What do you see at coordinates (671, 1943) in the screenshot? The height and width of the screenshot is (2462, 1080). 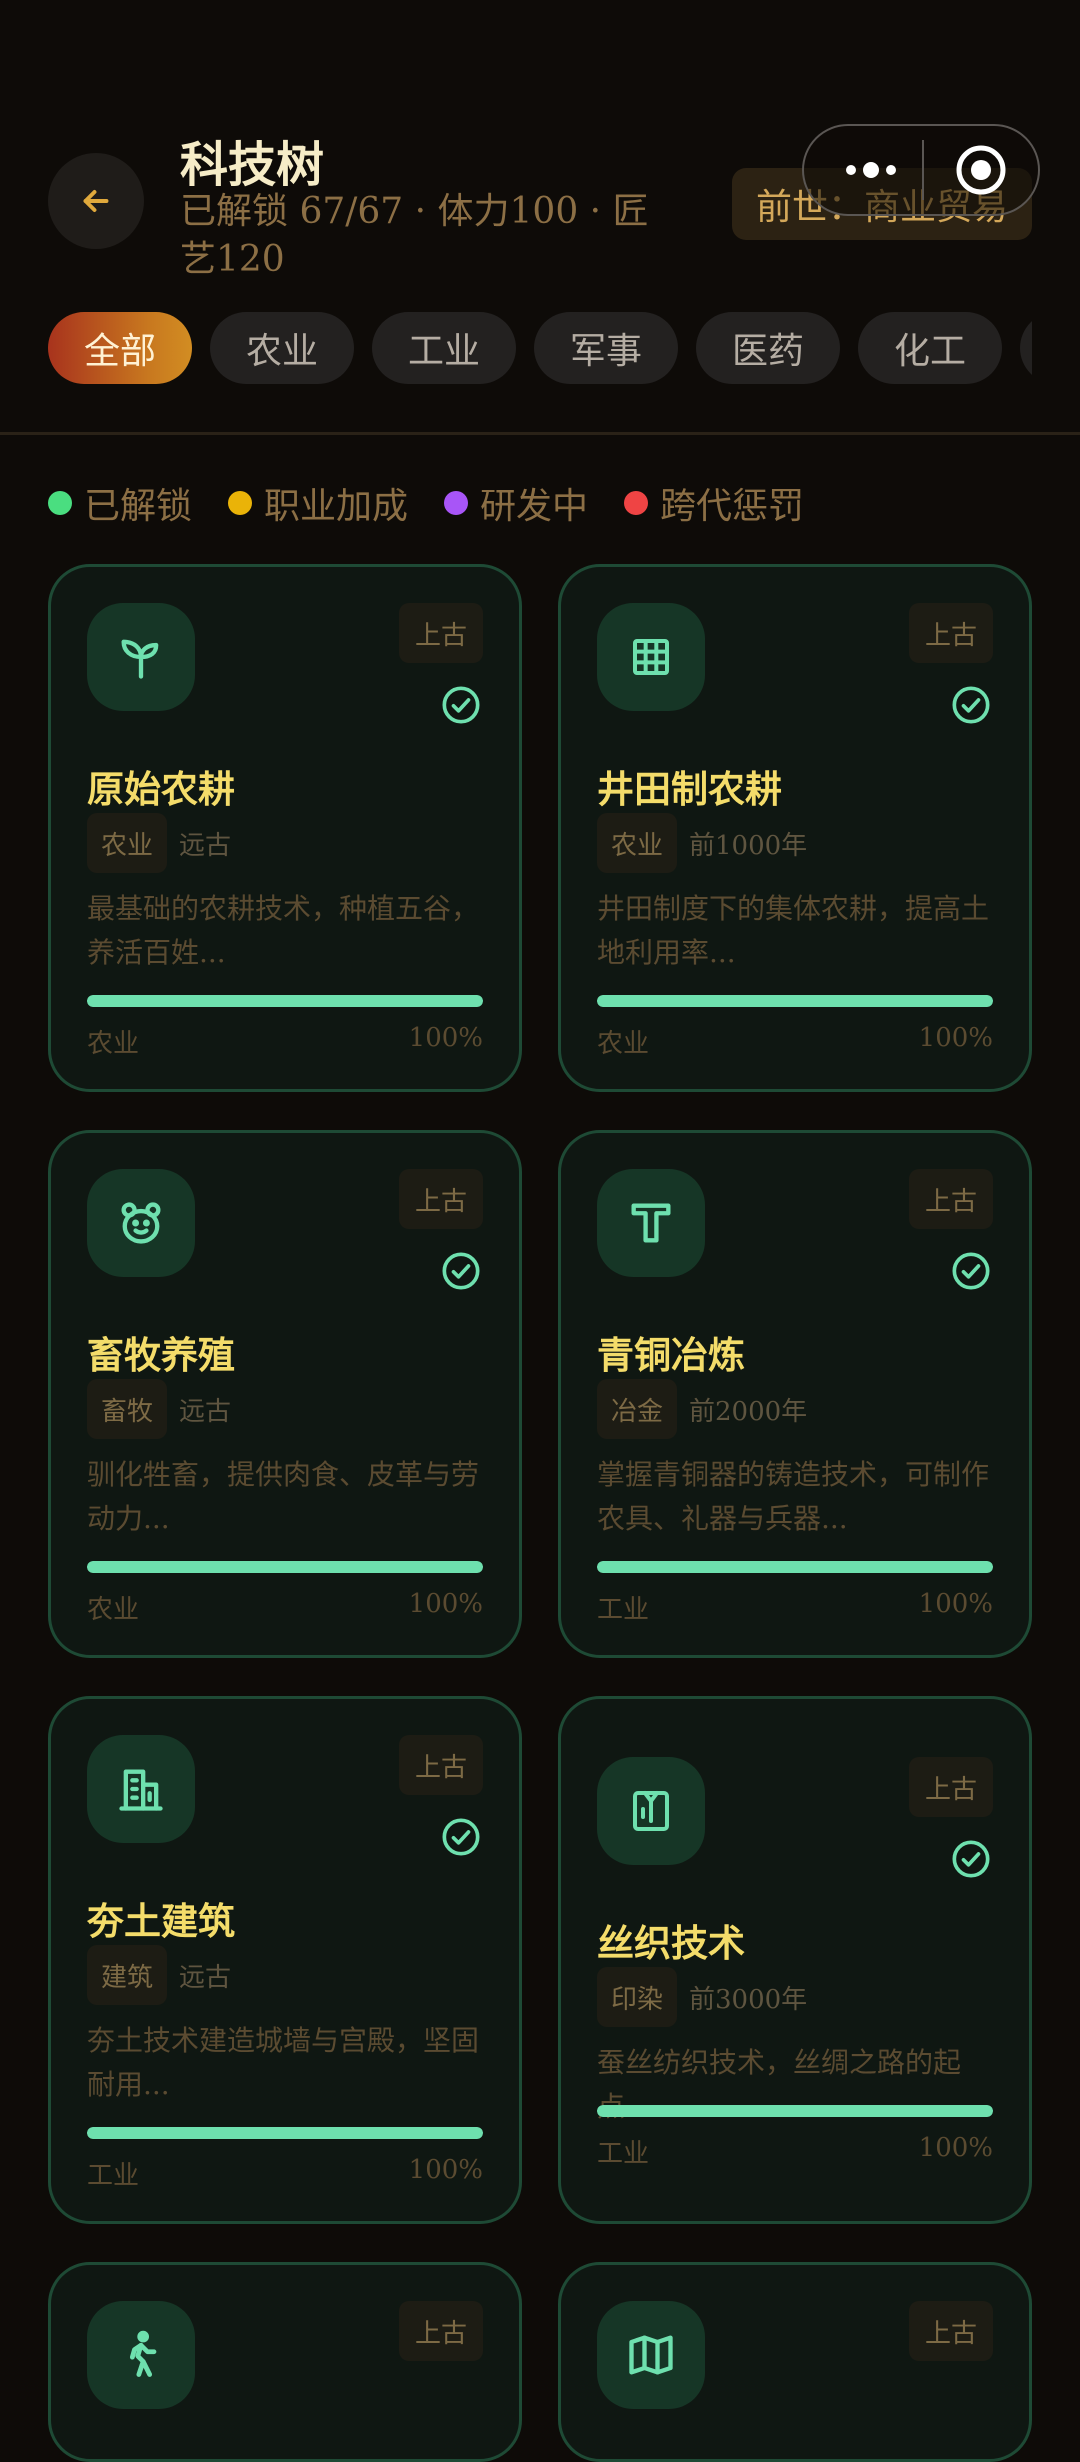 I see `tech-name: 丝织技术` at bounding box center [671, 1943].